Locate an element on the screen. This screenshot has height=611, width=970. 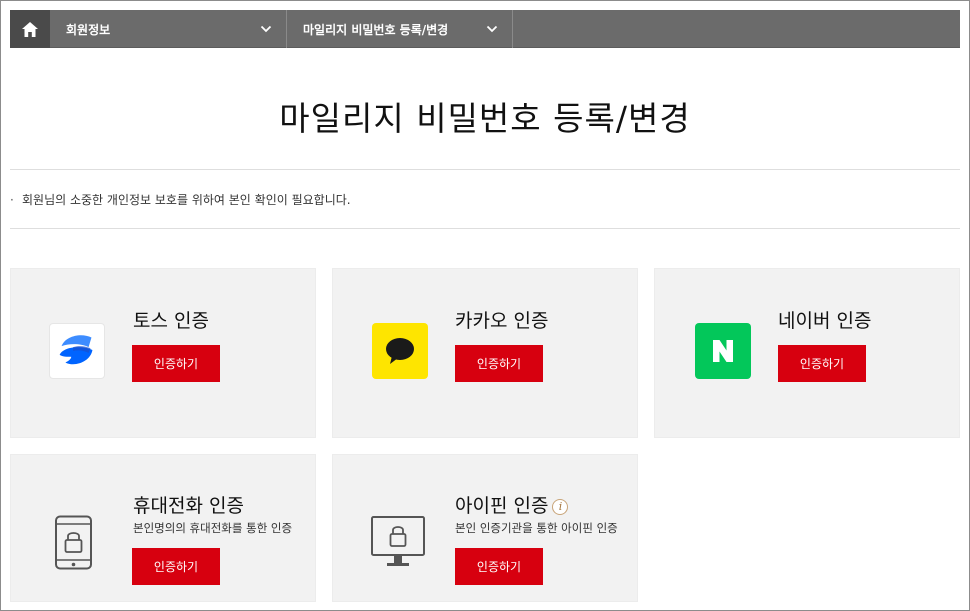
auth-card-naver: 네이버 인증 인증하기 is located at coordinates (807, 353).